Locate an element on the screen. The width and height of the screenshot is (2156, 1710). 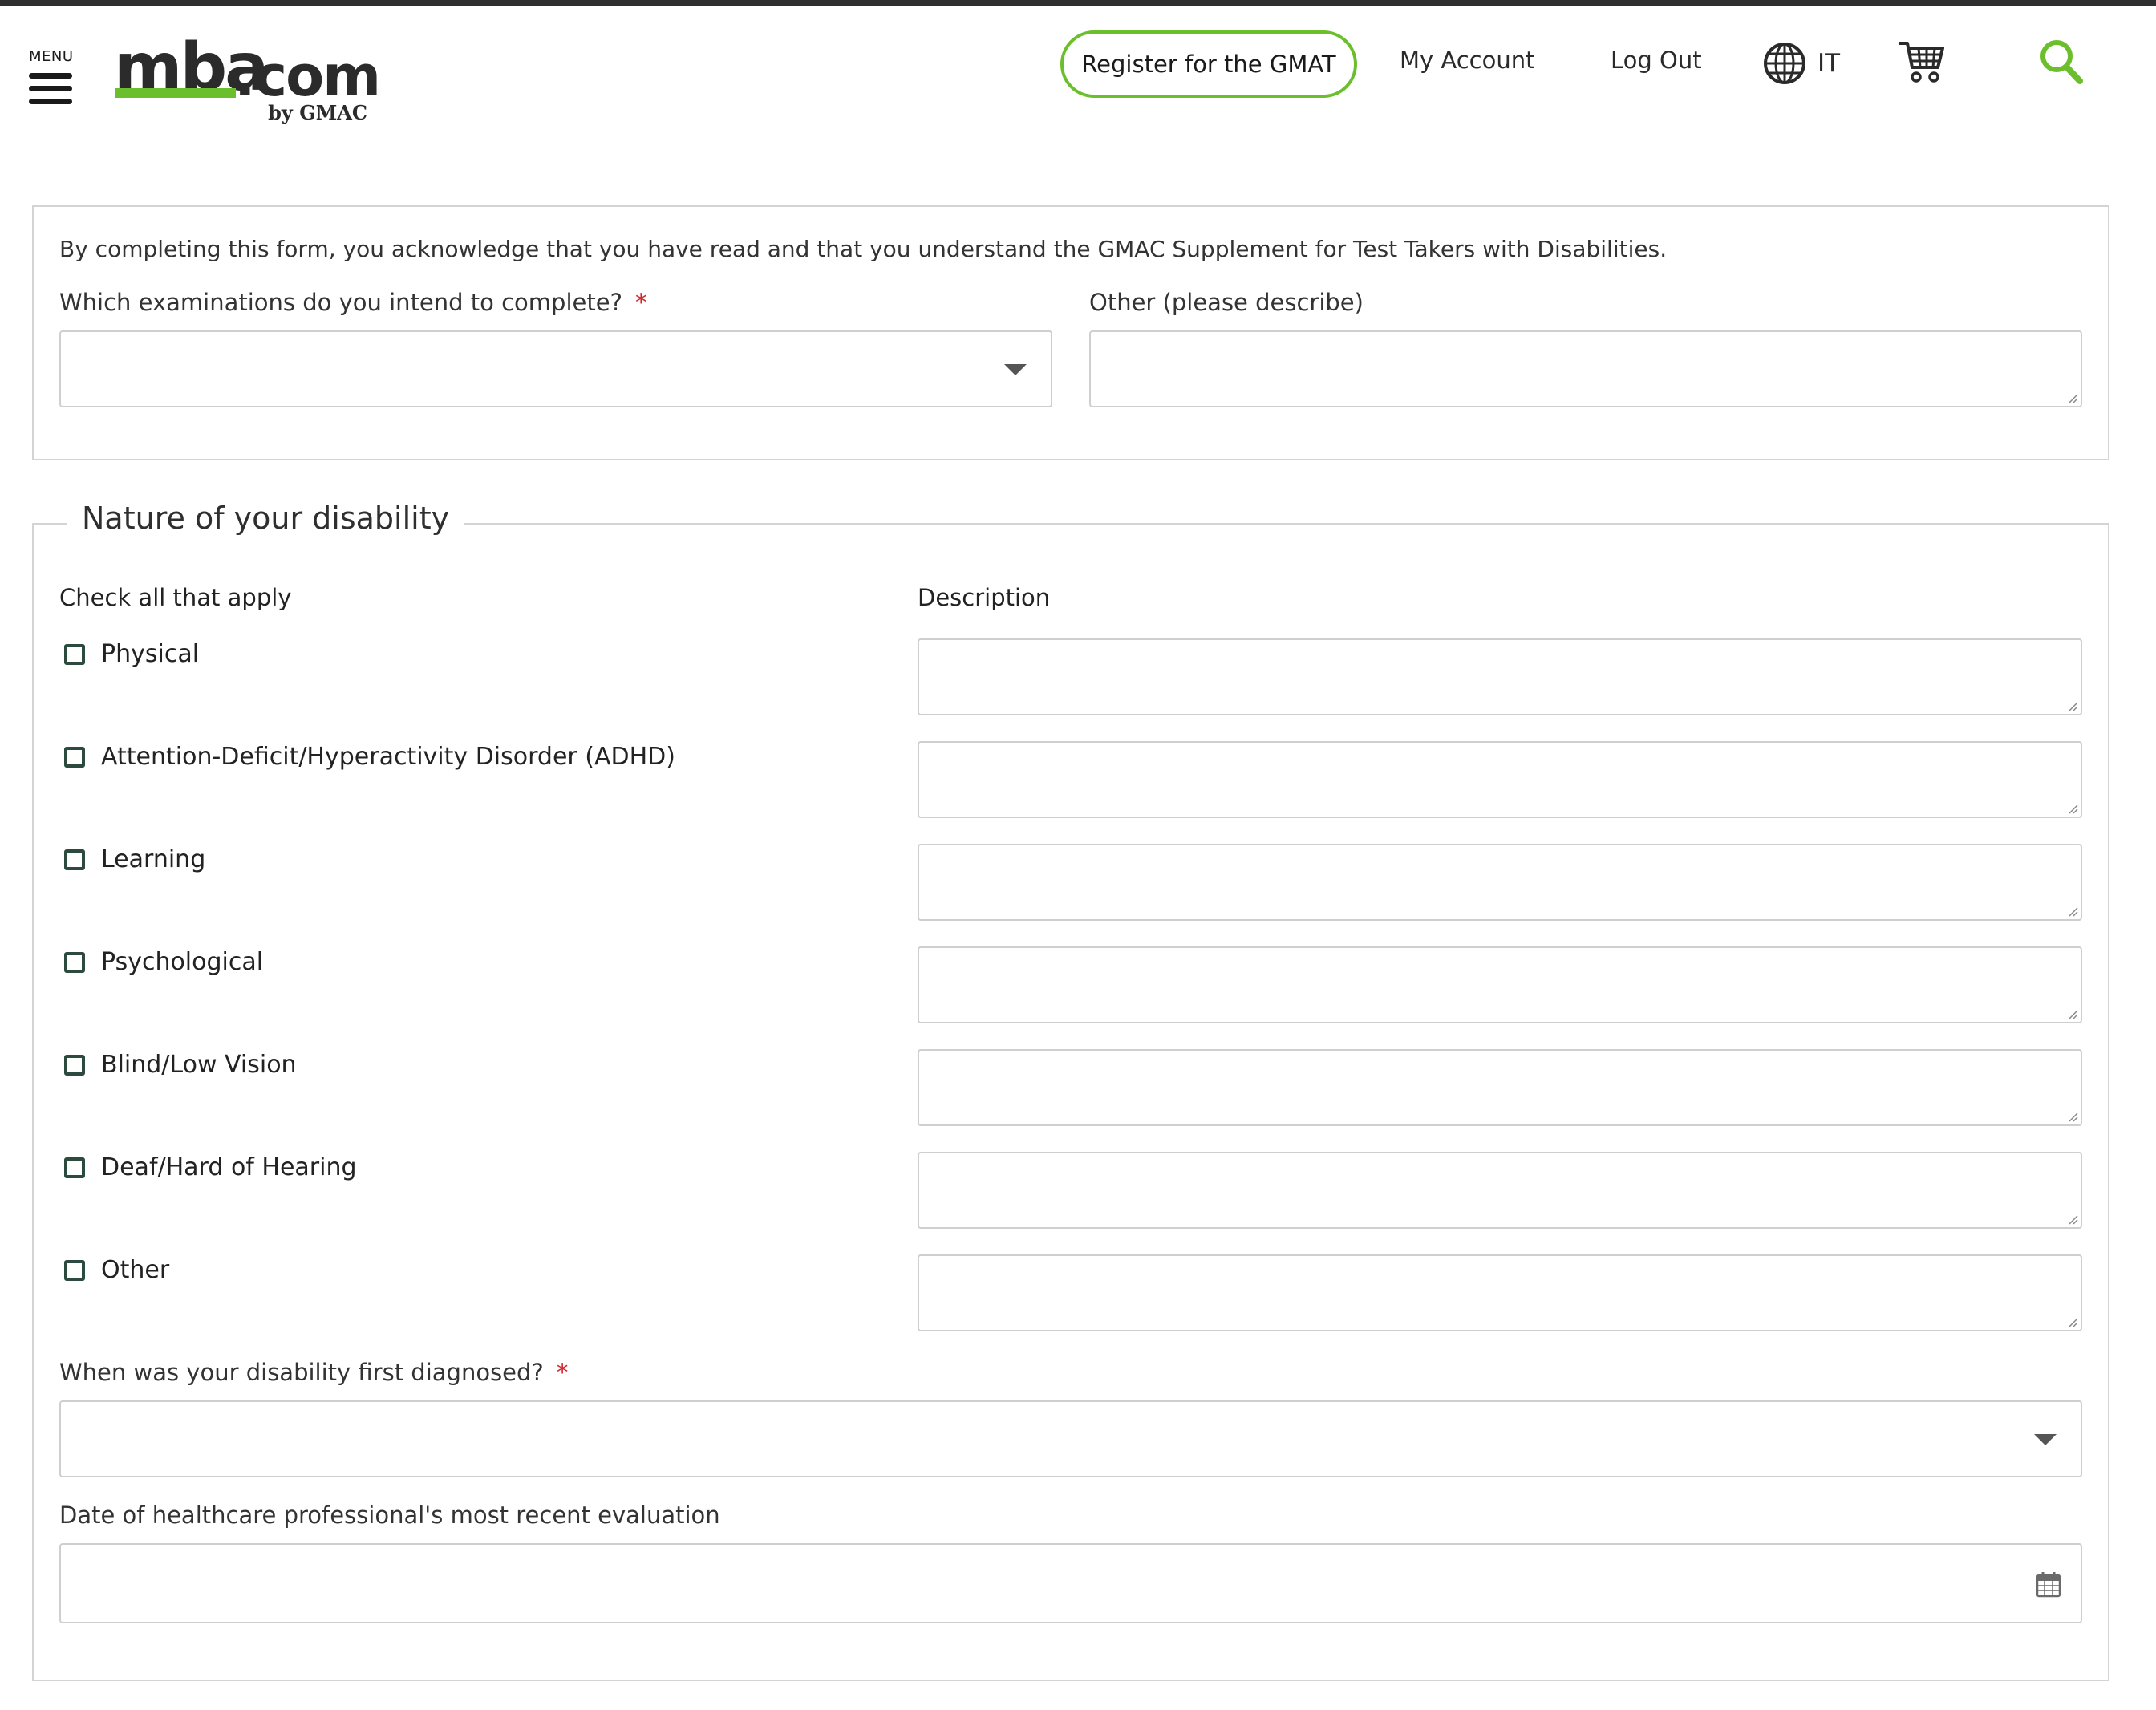
menu-button: MENU is located at coordinates (52, 79).